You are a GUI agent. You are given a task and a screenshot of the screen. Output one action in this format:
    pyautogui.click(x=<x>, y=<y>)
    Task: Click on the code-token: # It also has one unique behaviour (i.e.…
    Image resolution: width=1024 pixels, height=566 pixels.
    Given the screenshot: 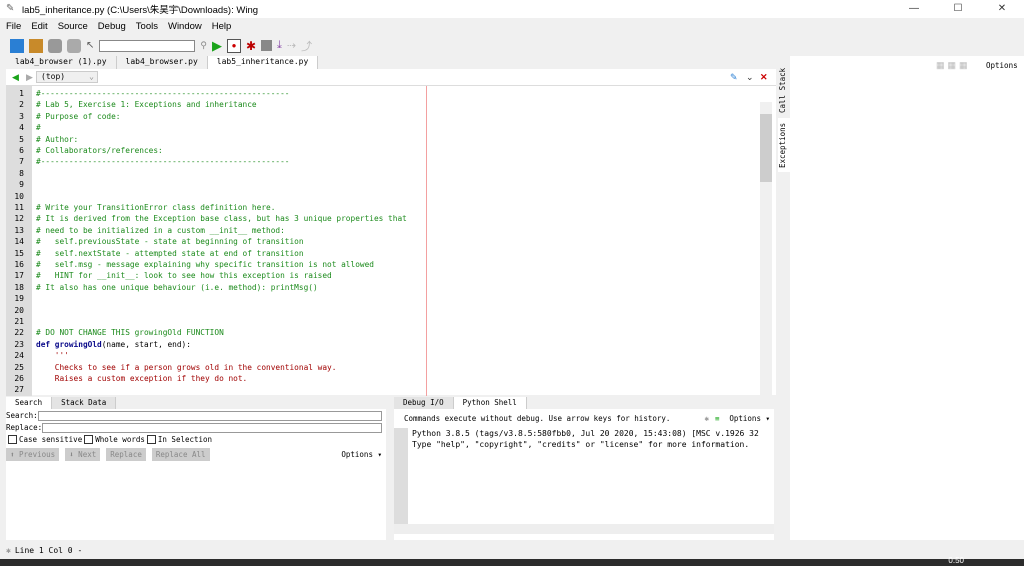 What is the action you would take?
    pyautogui.click(x=177, y=287)
    